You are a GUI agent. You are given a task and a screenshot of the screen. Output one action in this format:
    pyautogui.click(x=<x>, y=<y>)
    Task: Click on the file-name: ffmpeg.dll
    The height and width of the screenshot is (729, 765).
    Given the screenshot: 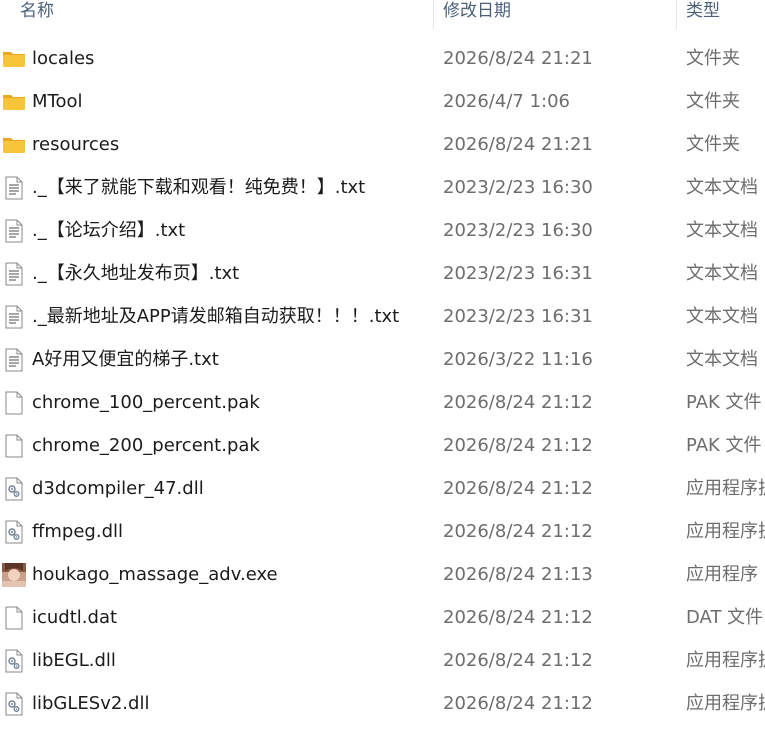 What is the action you would take?
    pyautogui.click(x=78, y=531)
    